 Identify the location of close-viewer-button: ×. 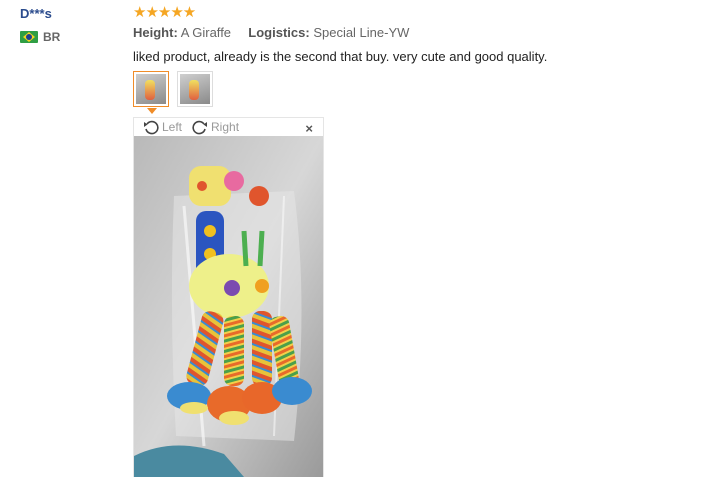
(309, 128).